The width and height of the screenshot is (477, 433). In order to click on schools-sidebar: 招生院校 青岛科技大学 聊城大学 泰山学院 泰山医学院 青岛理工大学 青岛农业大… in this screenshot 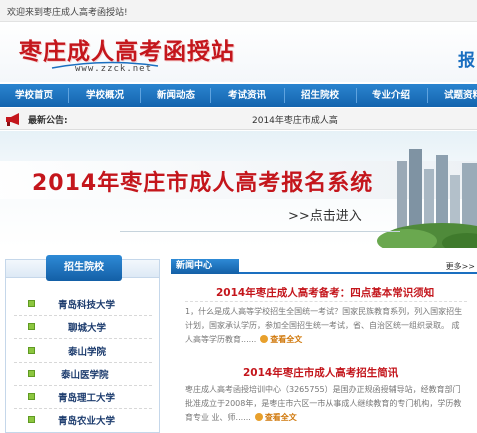, I will do `click(82, 344)`.